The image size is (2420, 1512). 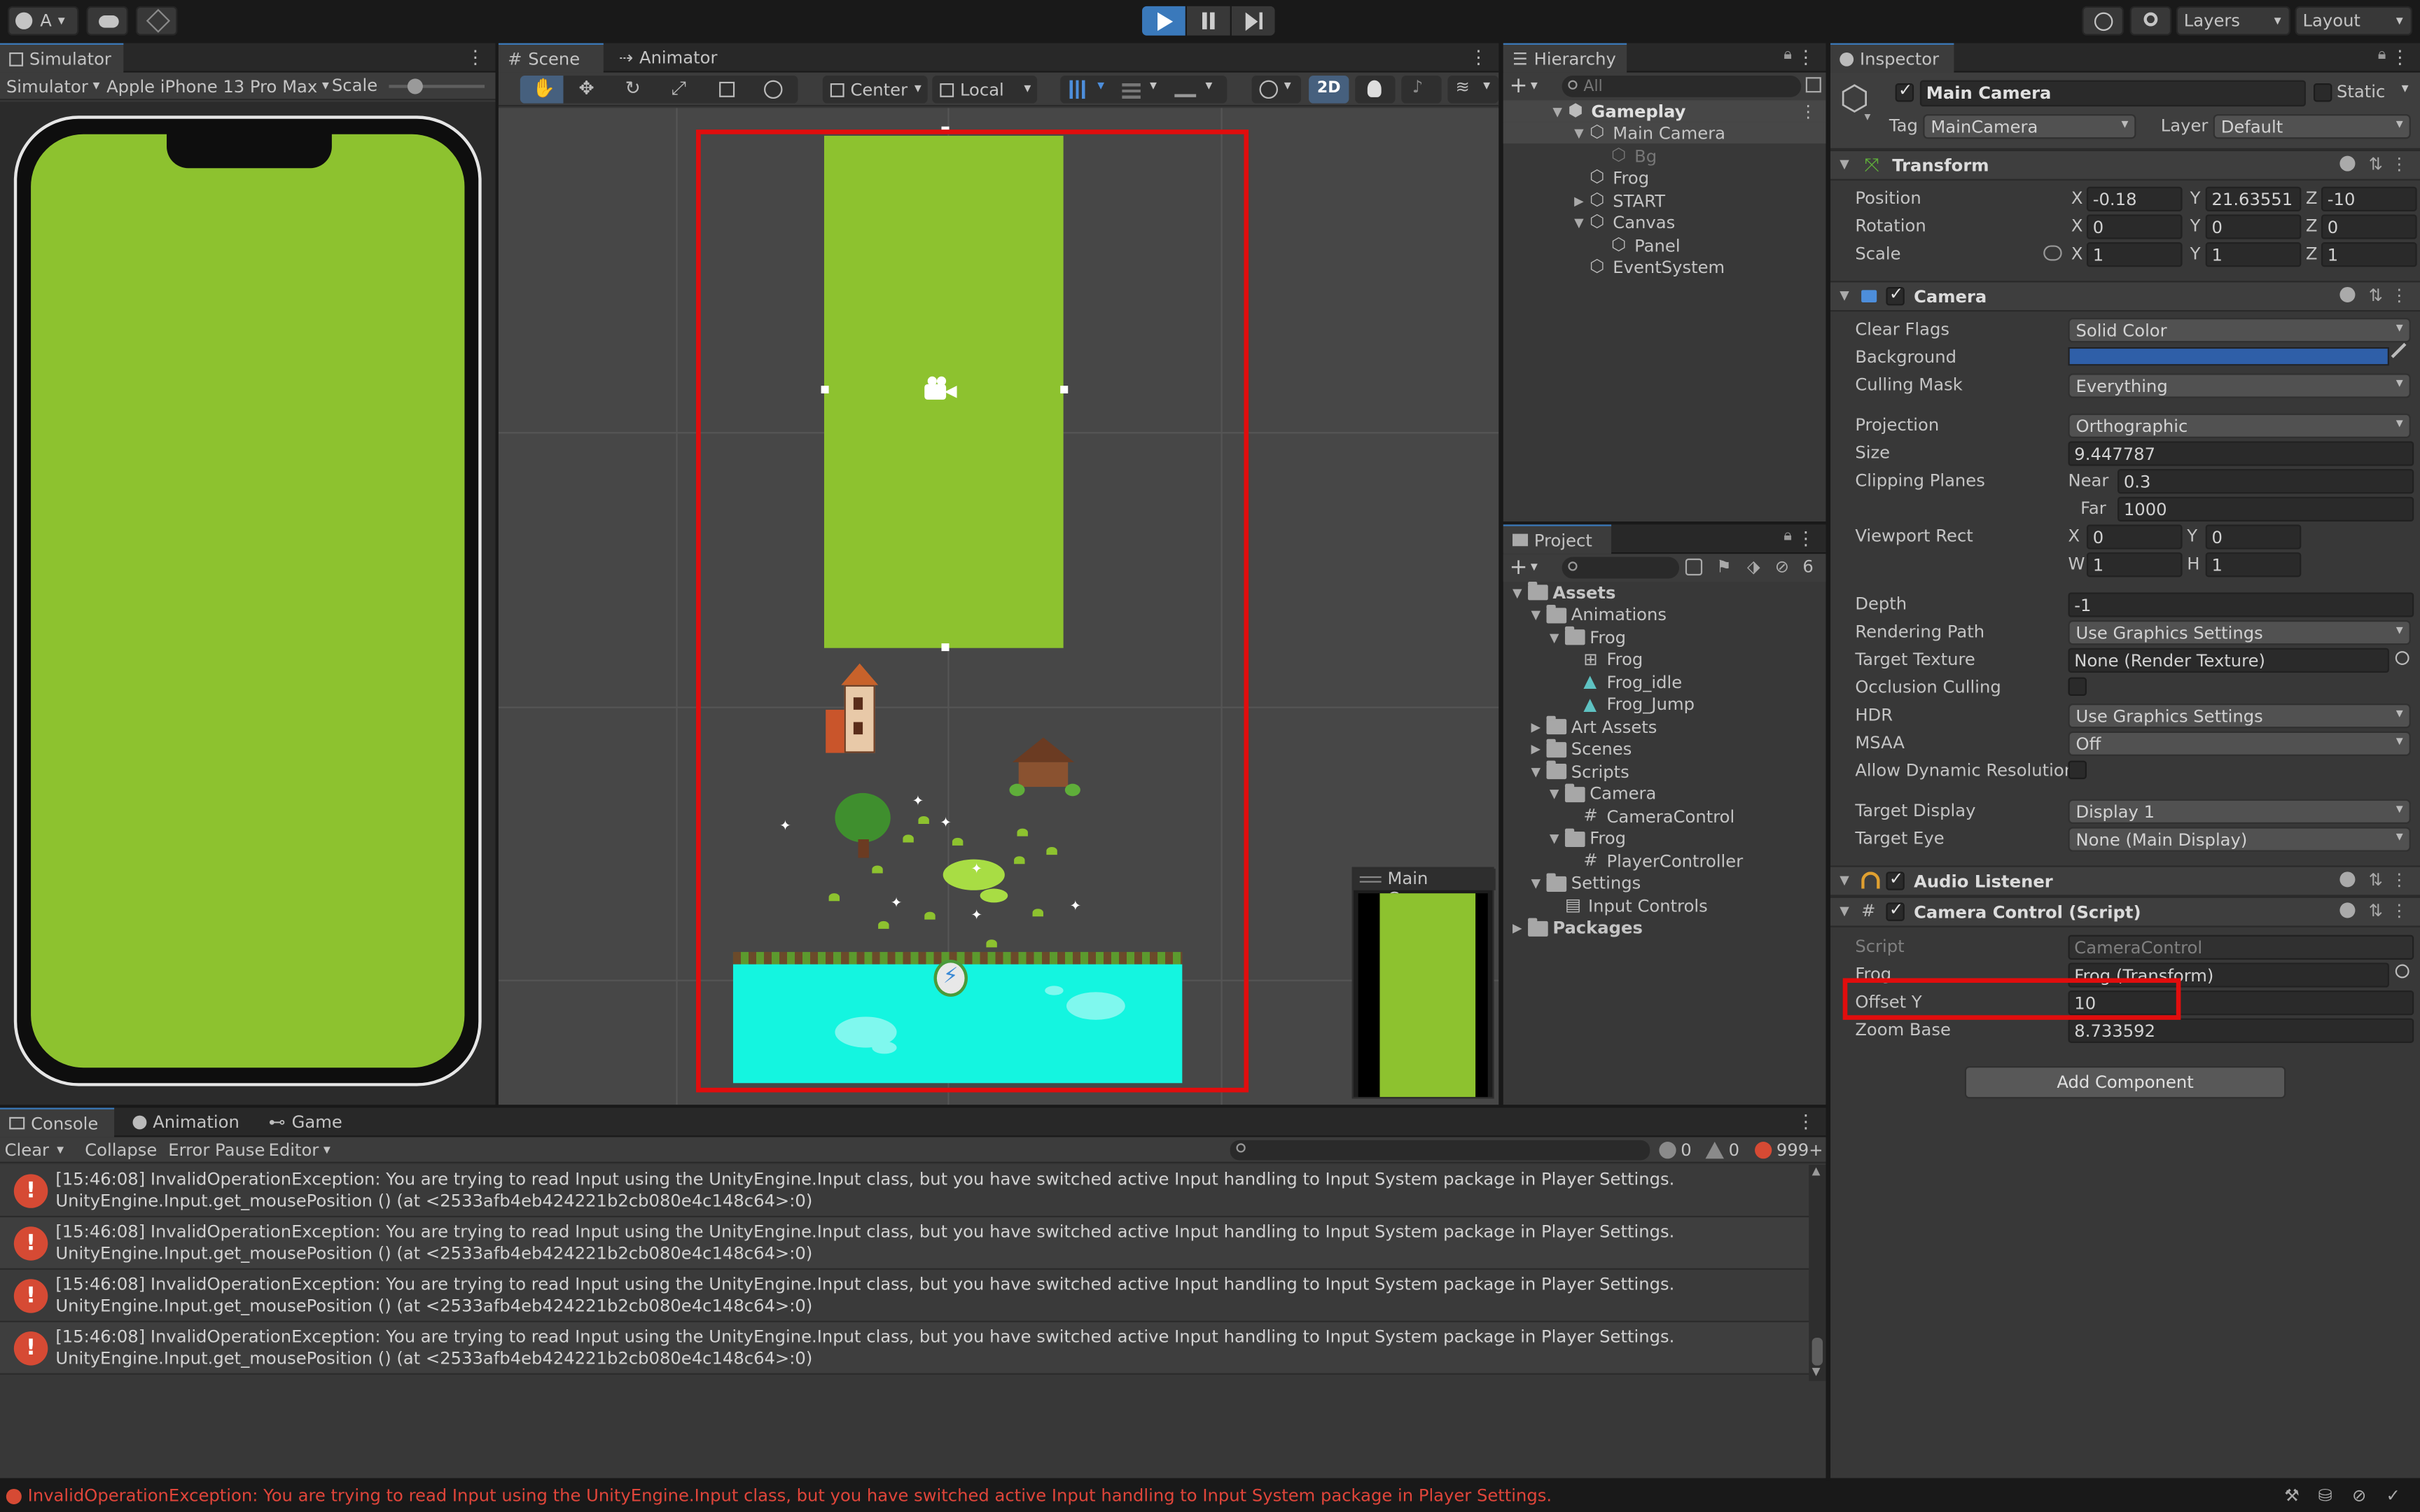 I want to click on debug-mode-icon: ⊘, so click(x=2359, y=1496).